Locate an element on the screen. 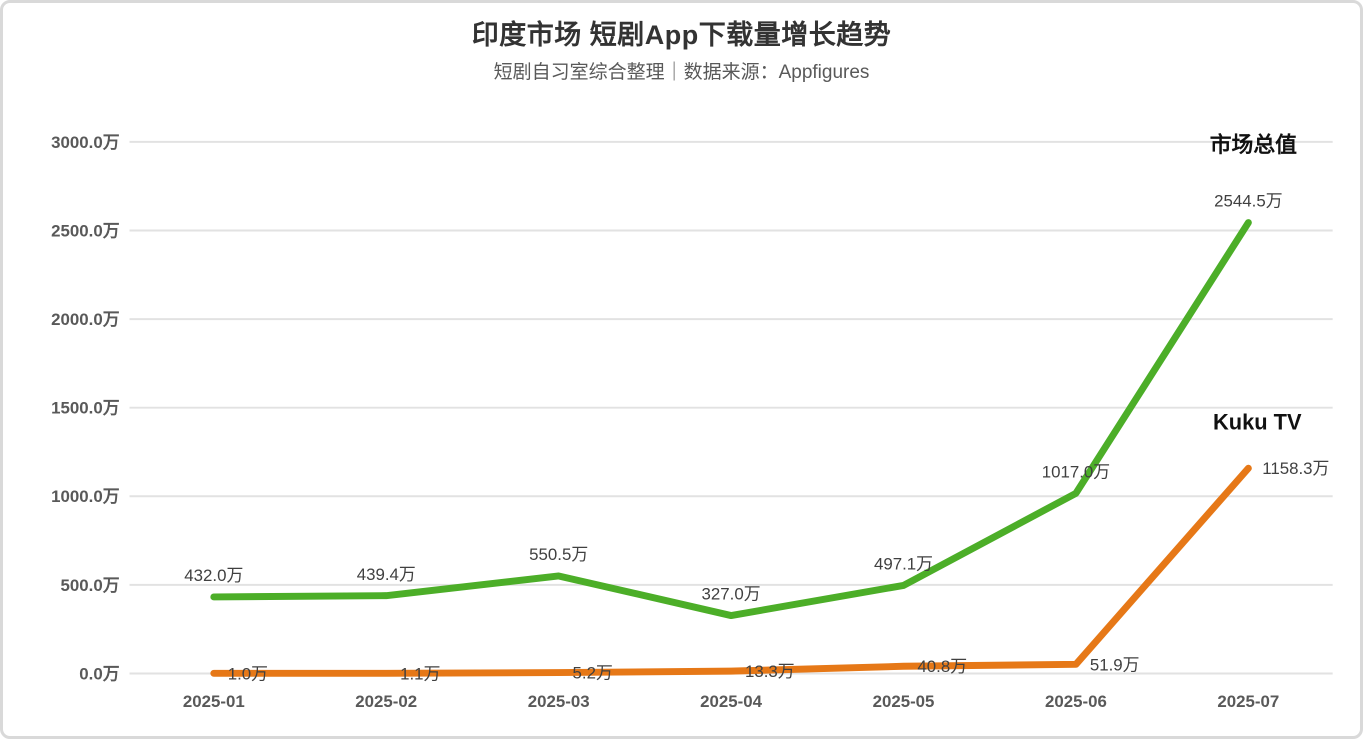  data-label-market-total: 550.5万 is located at coordinates (558, 554).